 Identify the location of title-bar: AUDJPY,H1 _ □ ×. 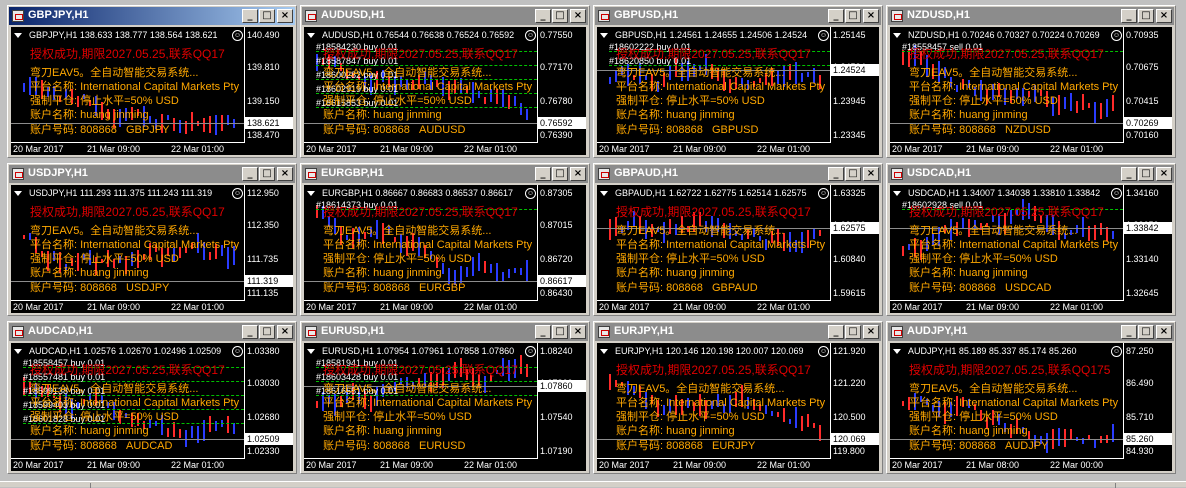
(1031, 332).